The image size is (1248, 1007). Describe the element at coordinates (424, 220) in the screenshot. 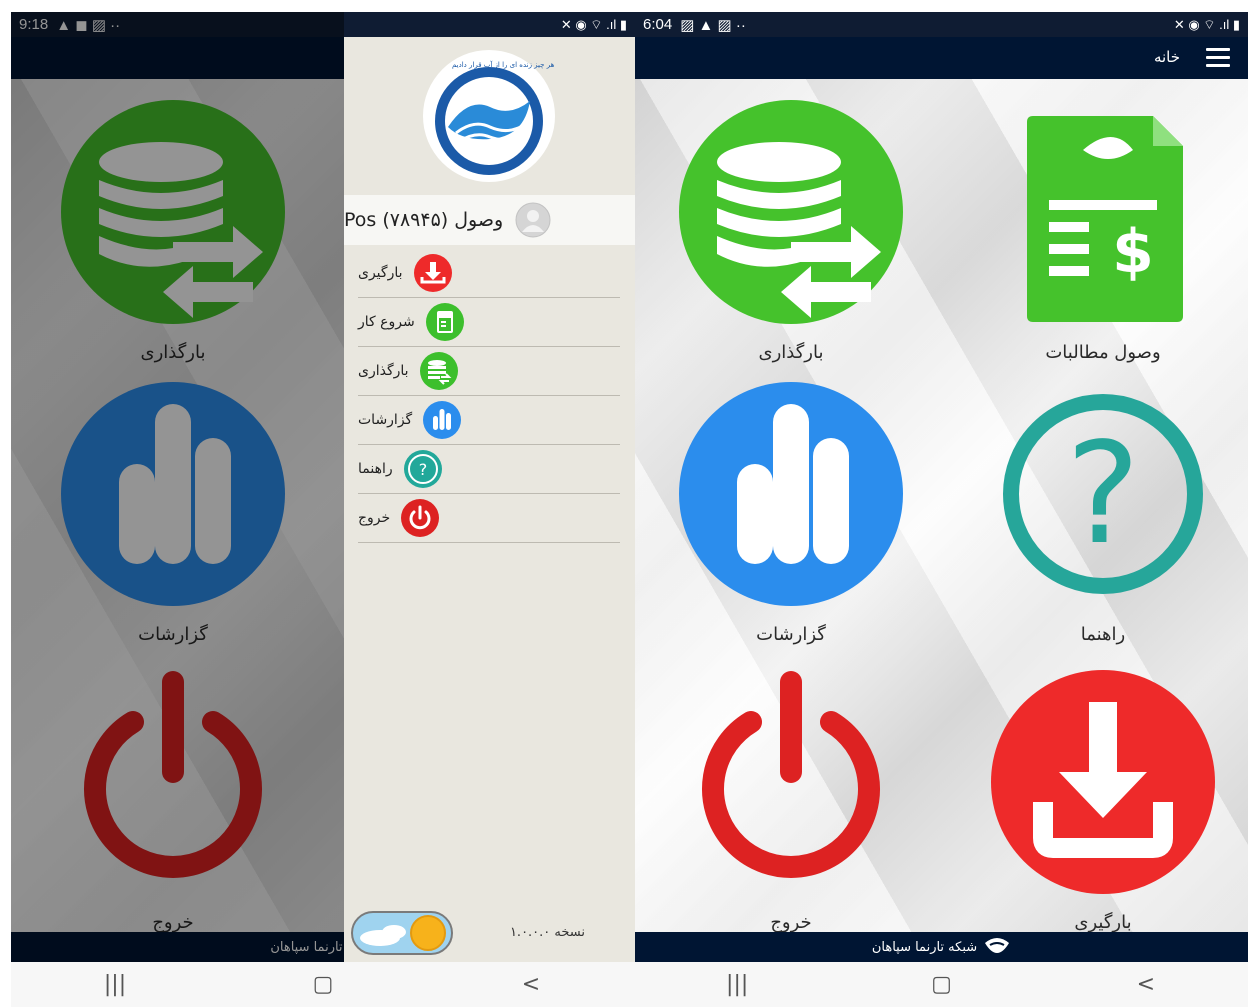

I see `drawer-user-name: وصول (۷۸۹۴۵) Pos` at that location.